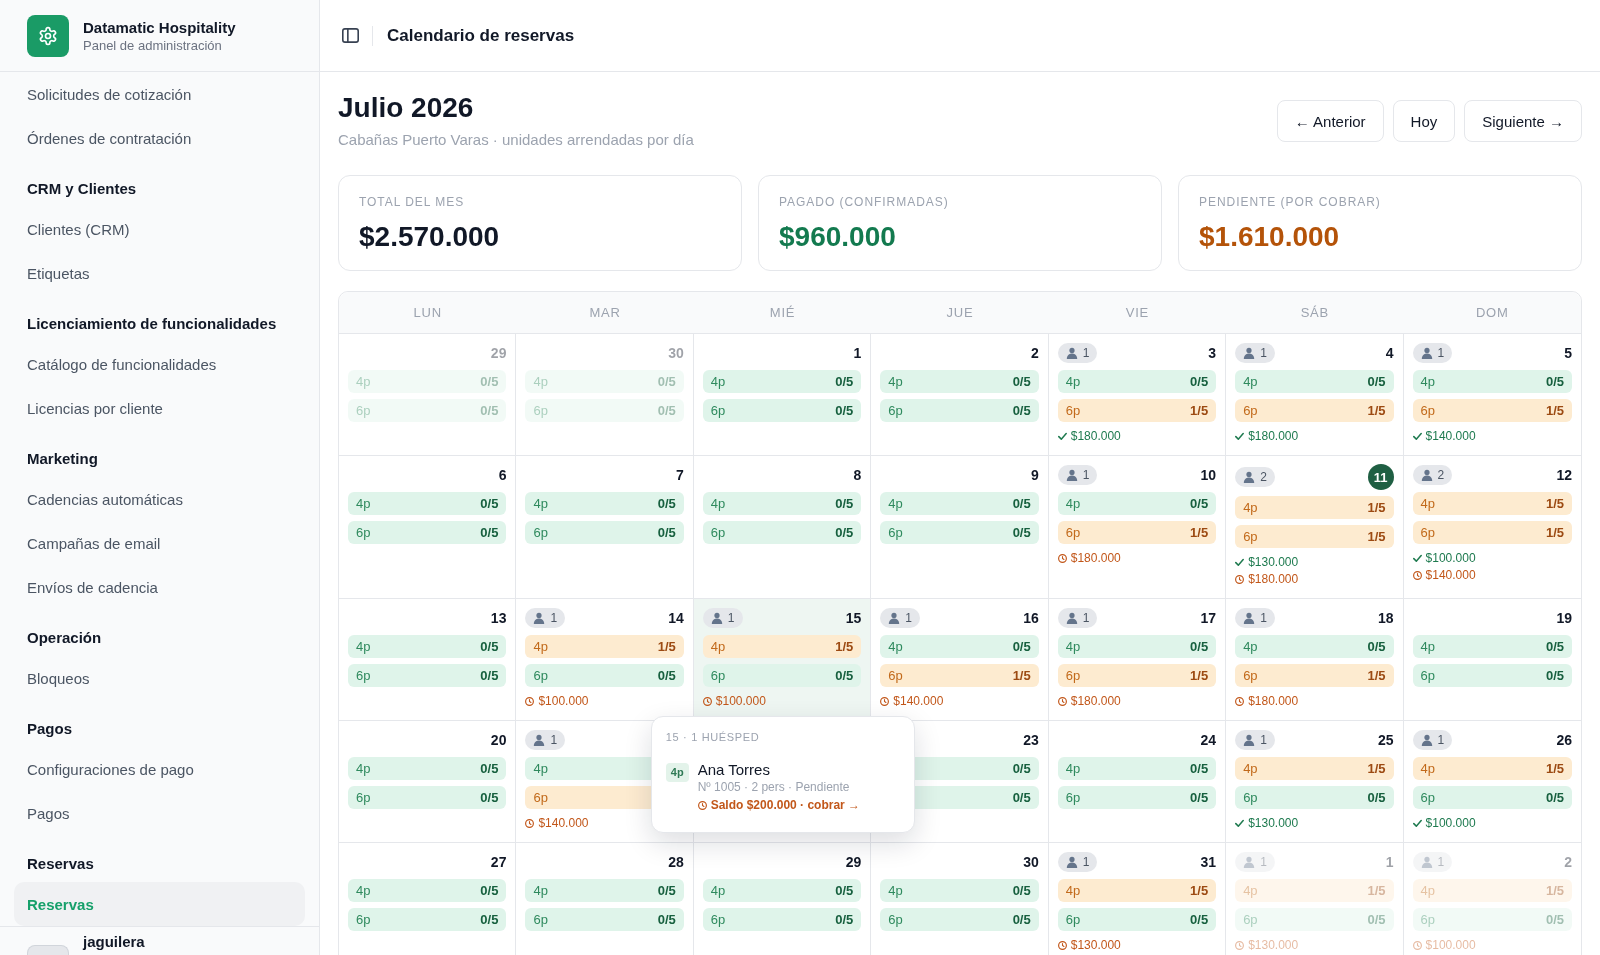 This screenshot has width=1600, height=955. What do you see at coordinates (516, 140) in the screenshot?
I see `month-subtitle: Cabañas Puerto Varas · unidades arrendadas por día` at bounding box center [516, 140].